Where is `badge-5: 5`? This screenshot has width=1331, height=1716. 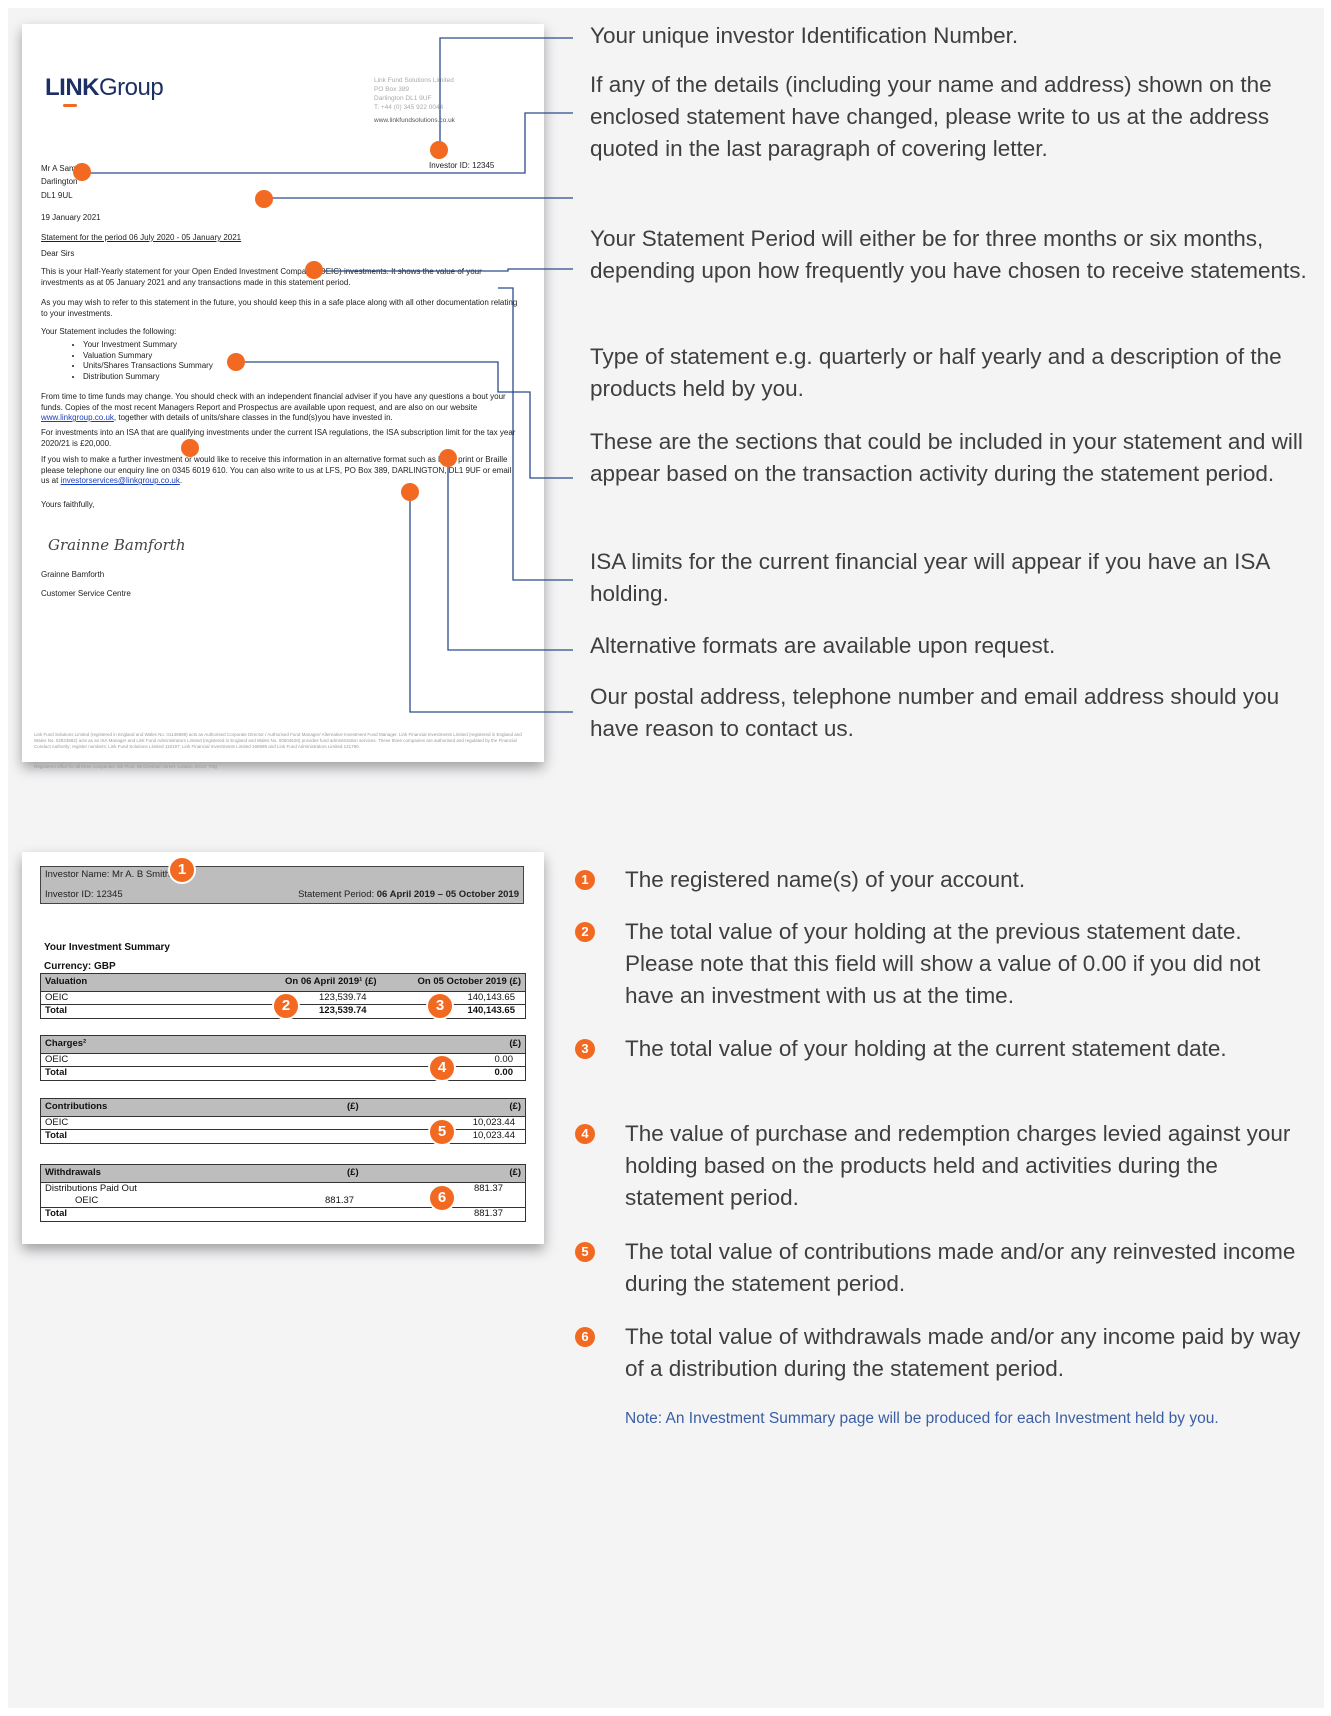
badge-5: 5 is located at coordinates (442, 1132).